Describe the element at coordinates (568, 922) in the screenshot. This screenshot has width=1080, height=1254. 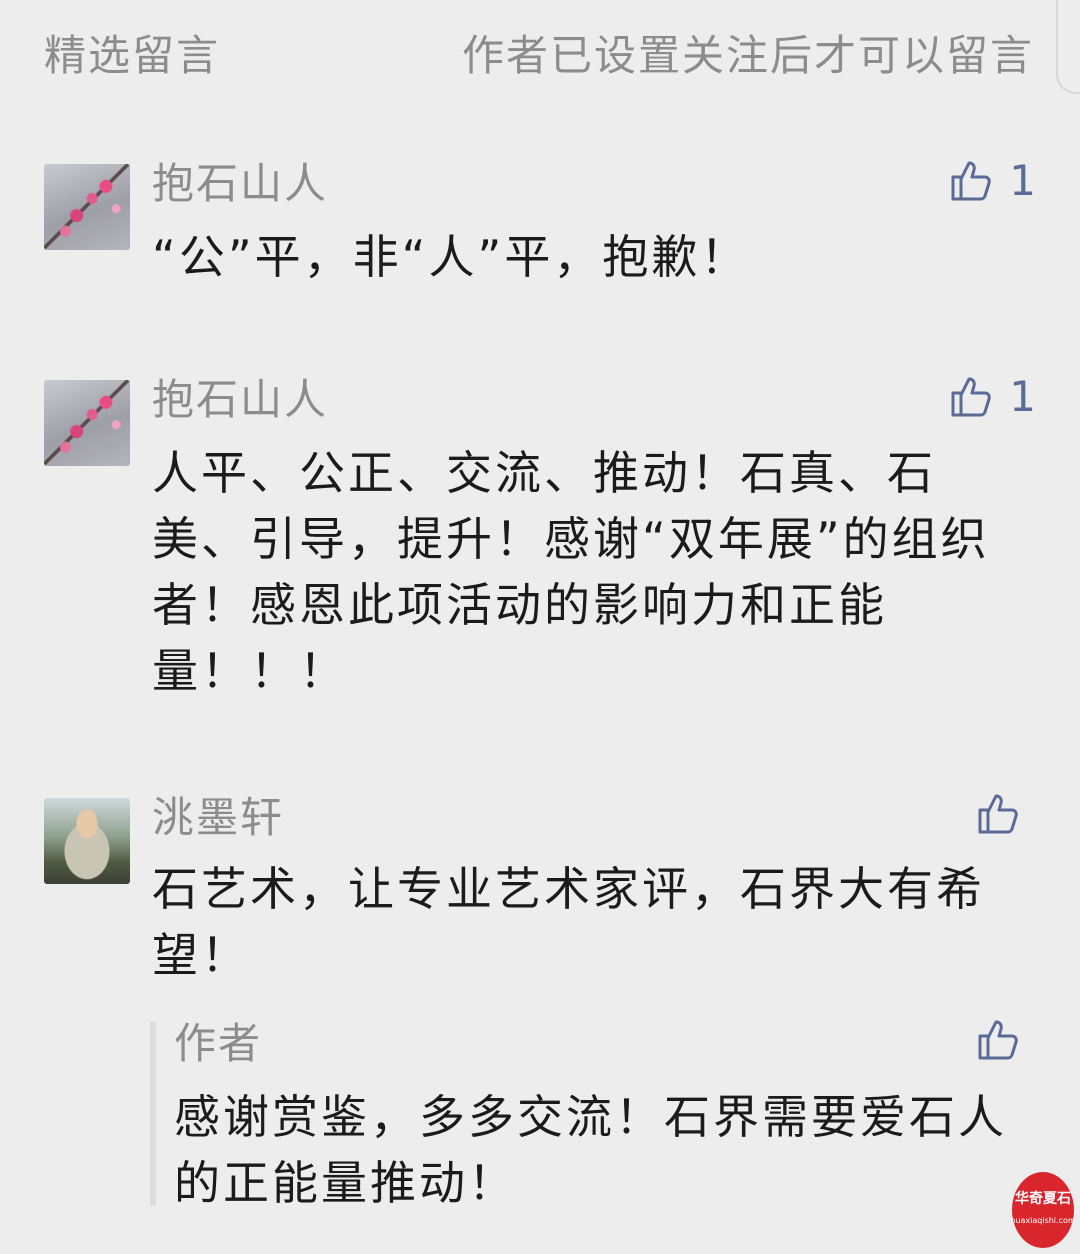
I see `comment-text: 石艺术，让专业艺术家评，石界大有希望！` at that location.